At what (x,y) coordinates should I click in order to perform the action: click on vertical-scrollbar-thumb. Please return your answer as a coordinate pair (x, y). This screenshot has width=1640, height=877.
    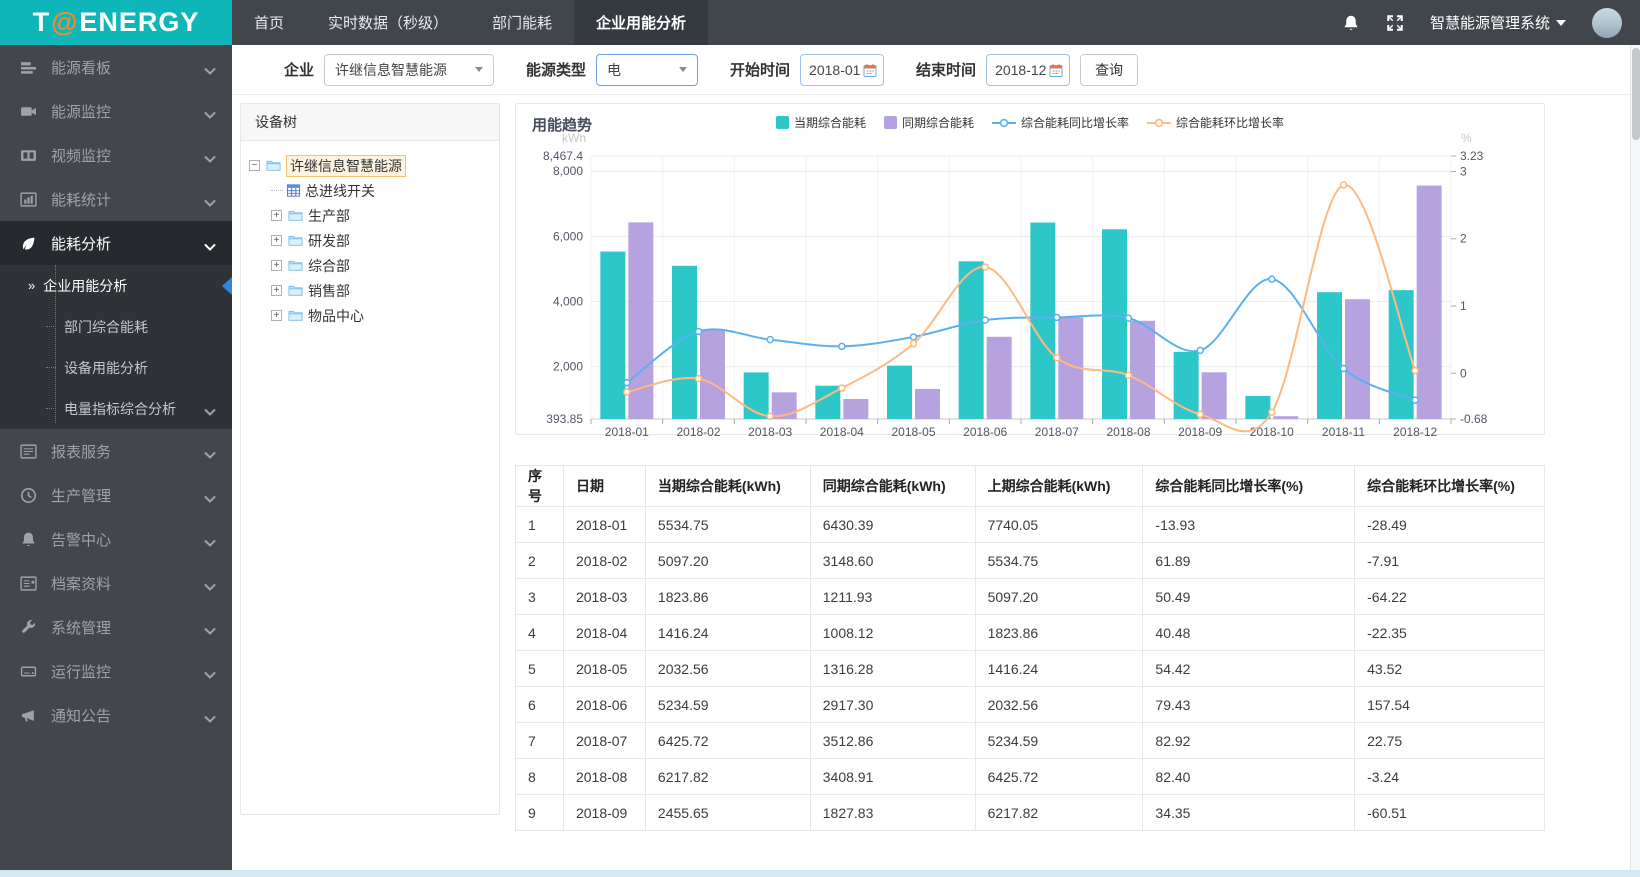
    Looking at the image, I should click on (1636, 94).